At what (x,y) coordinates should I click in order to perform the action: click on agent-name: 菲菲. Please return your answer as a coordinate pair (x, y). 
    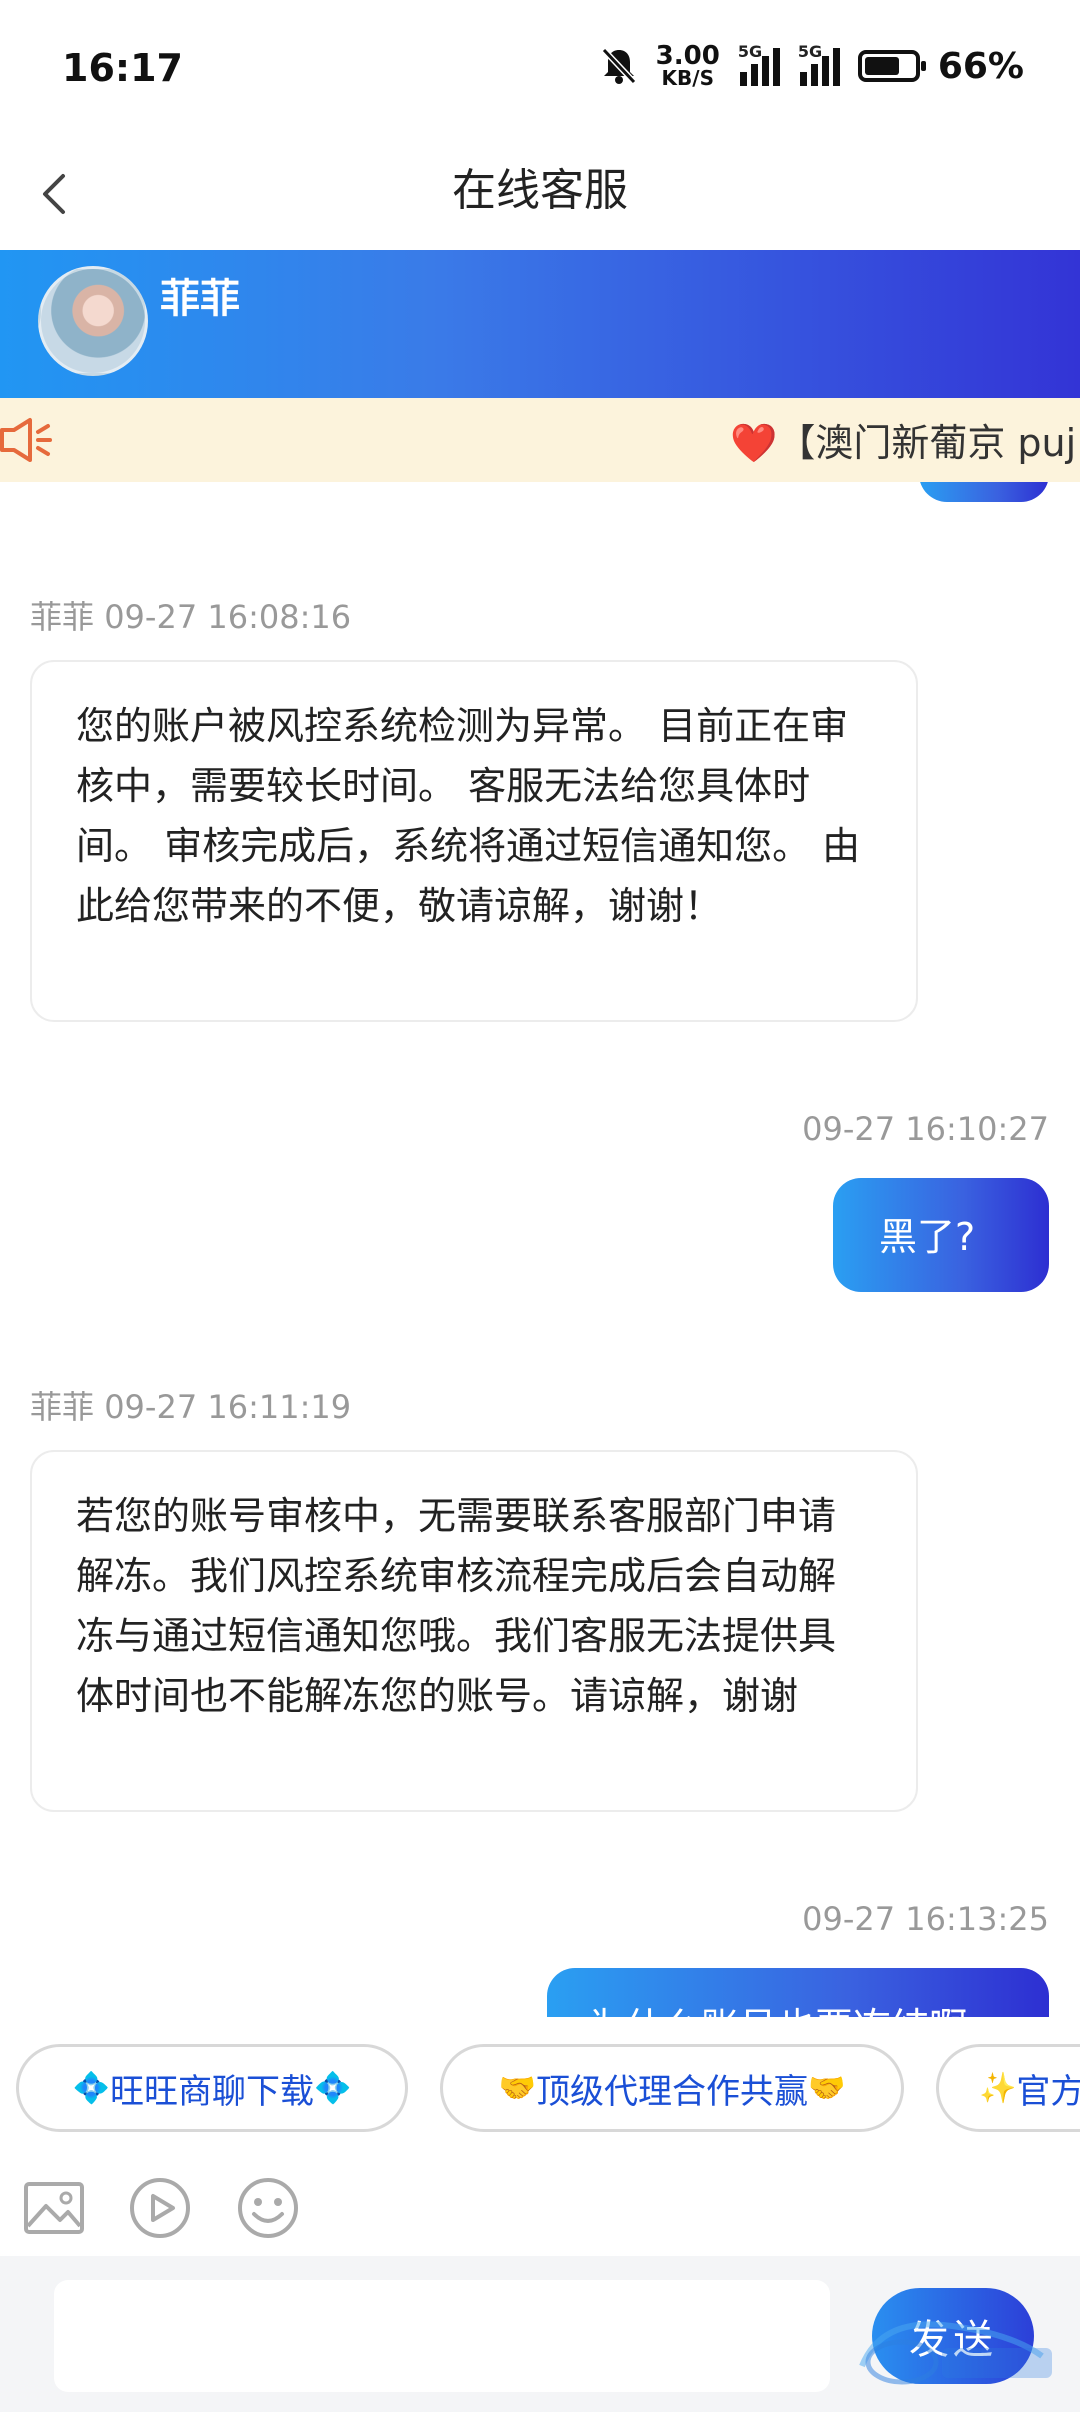
    Looking at the image, I should click on (200, 299).